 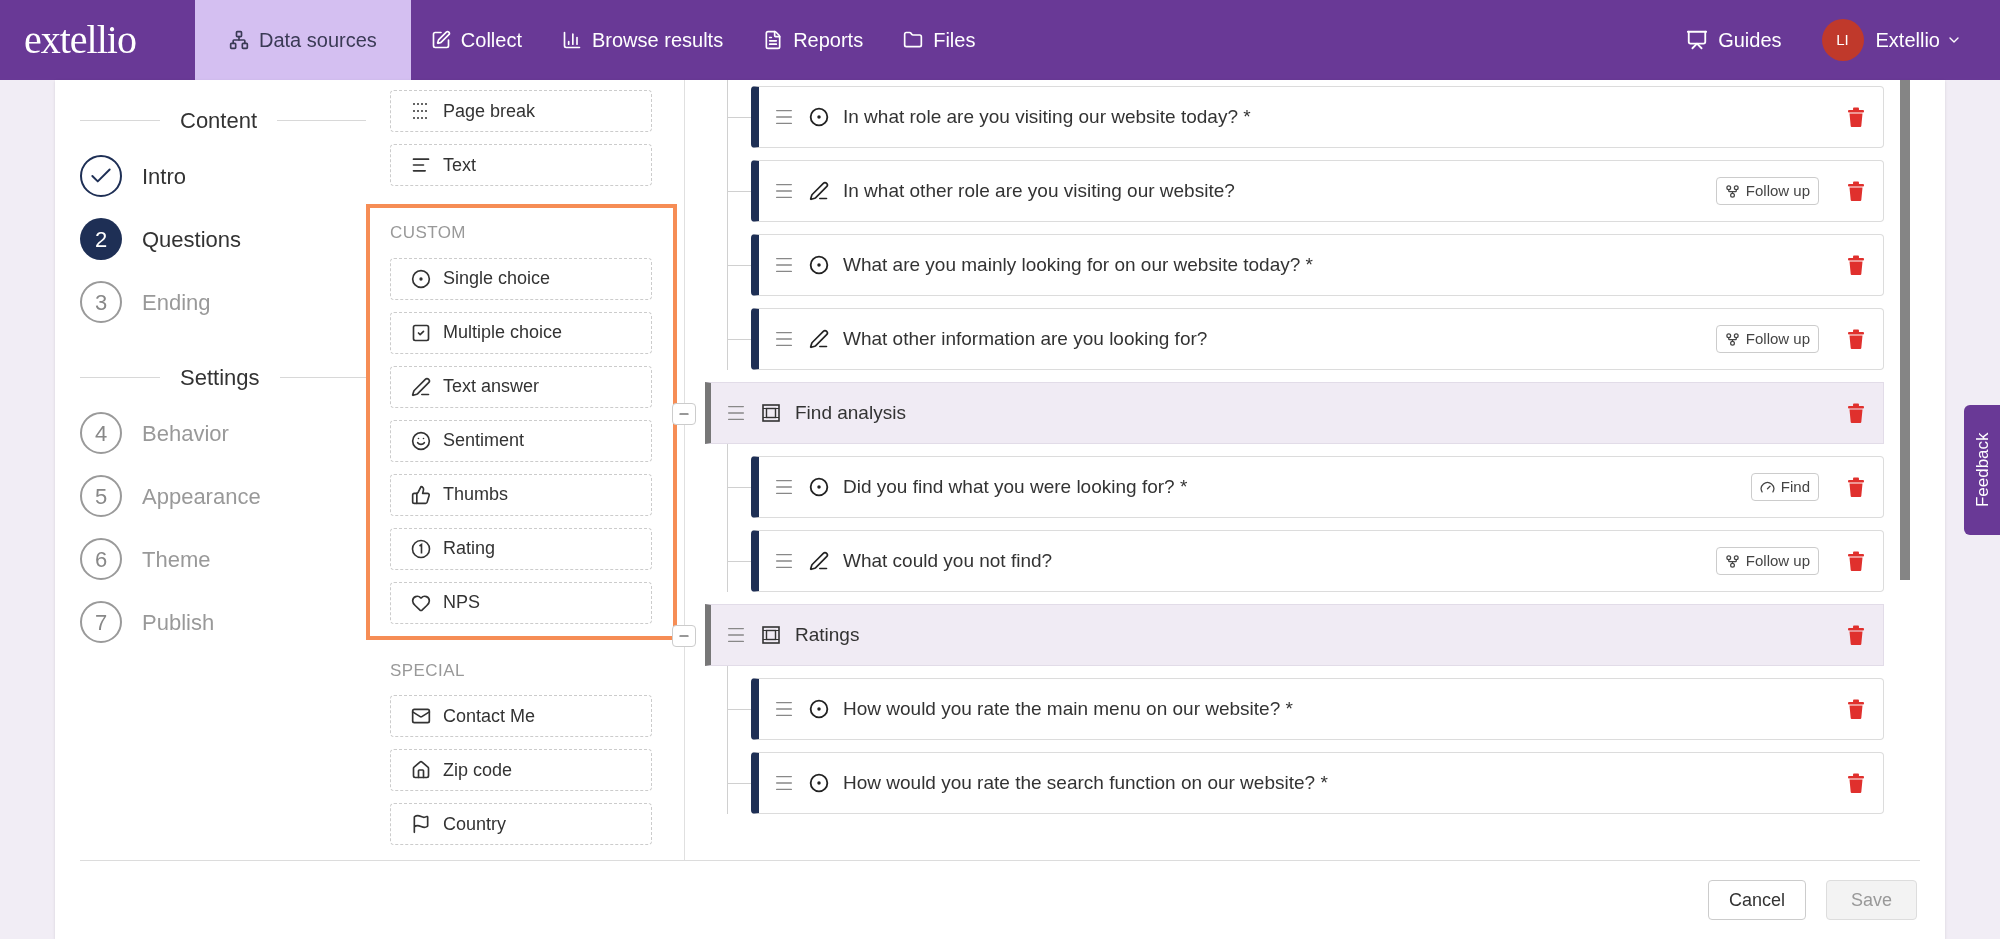 I want to click on house-icon, so click(x=421, y=770).